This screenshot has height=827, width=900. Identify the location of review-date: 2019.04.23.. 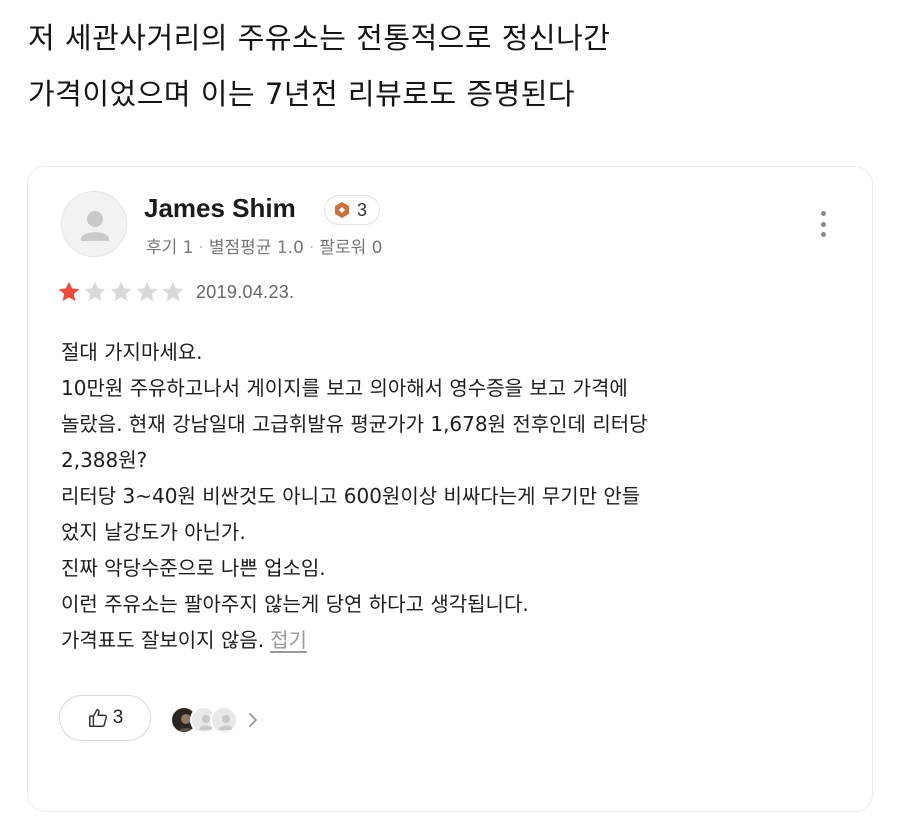
(245, 291).